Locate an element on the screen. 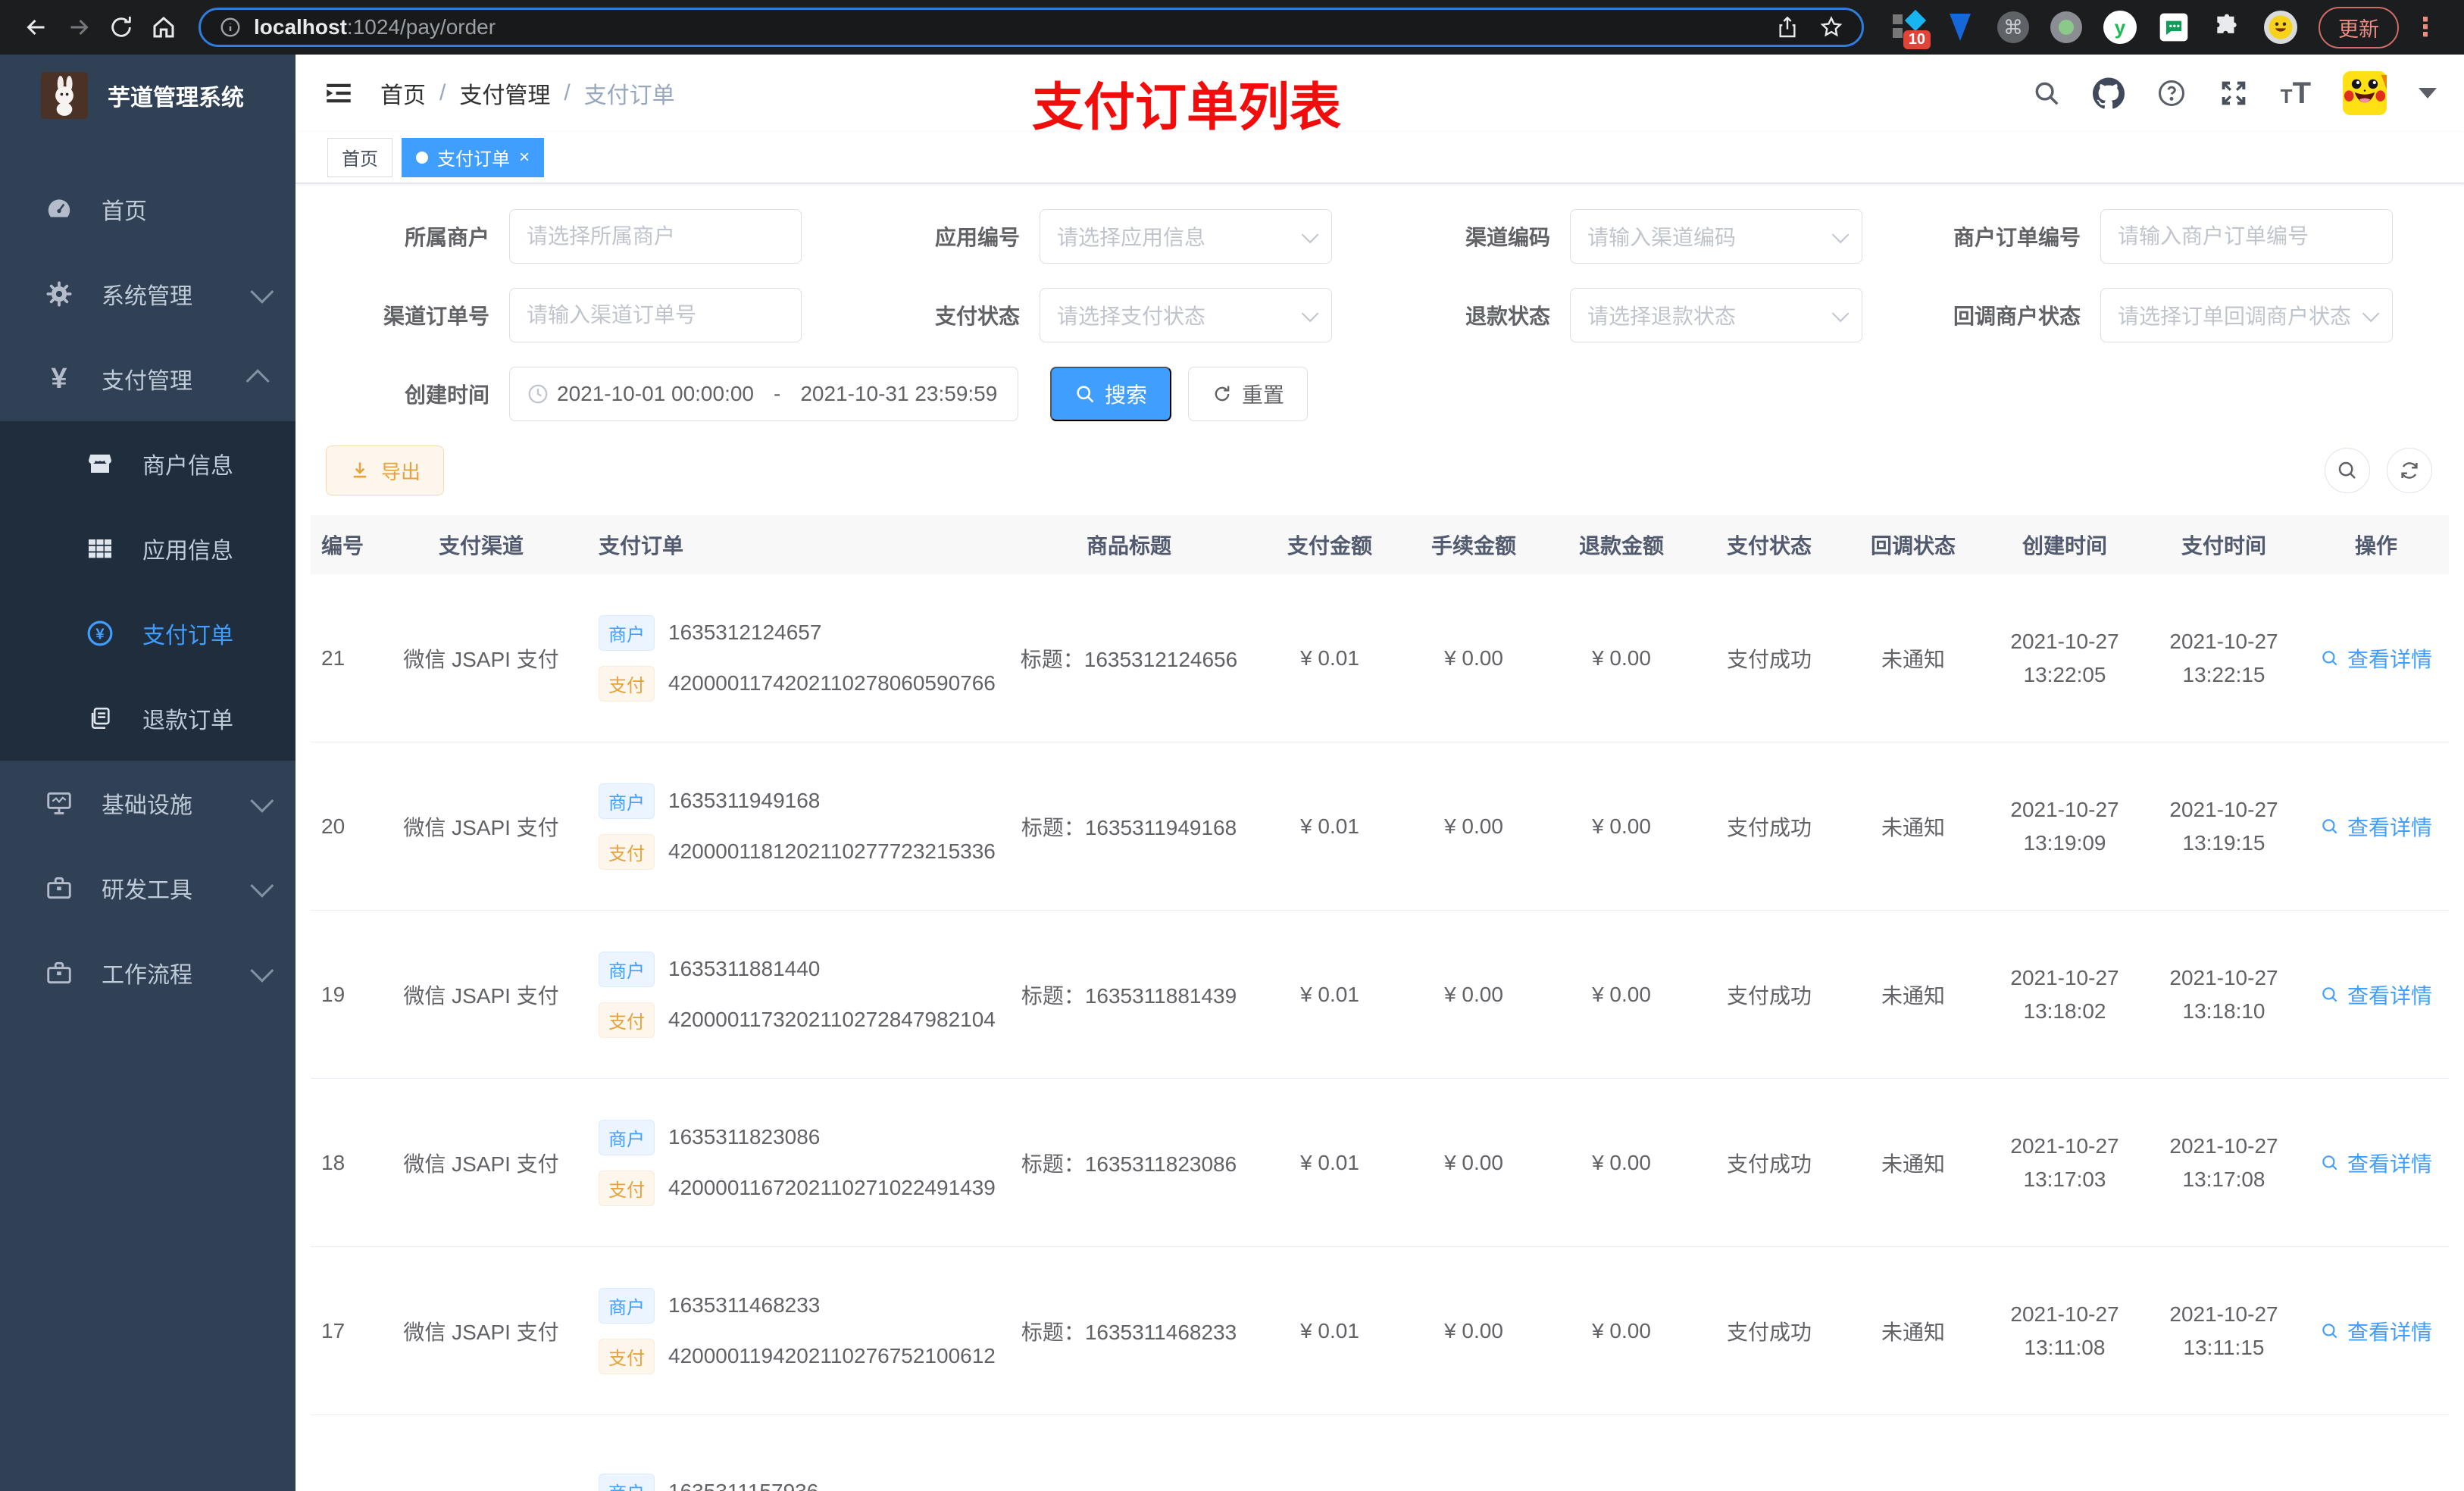 The height and width of the screenshot is (1491, 2464). channel-order-no: 4200001181202110277723215336 is located at coordinates (832, 851).